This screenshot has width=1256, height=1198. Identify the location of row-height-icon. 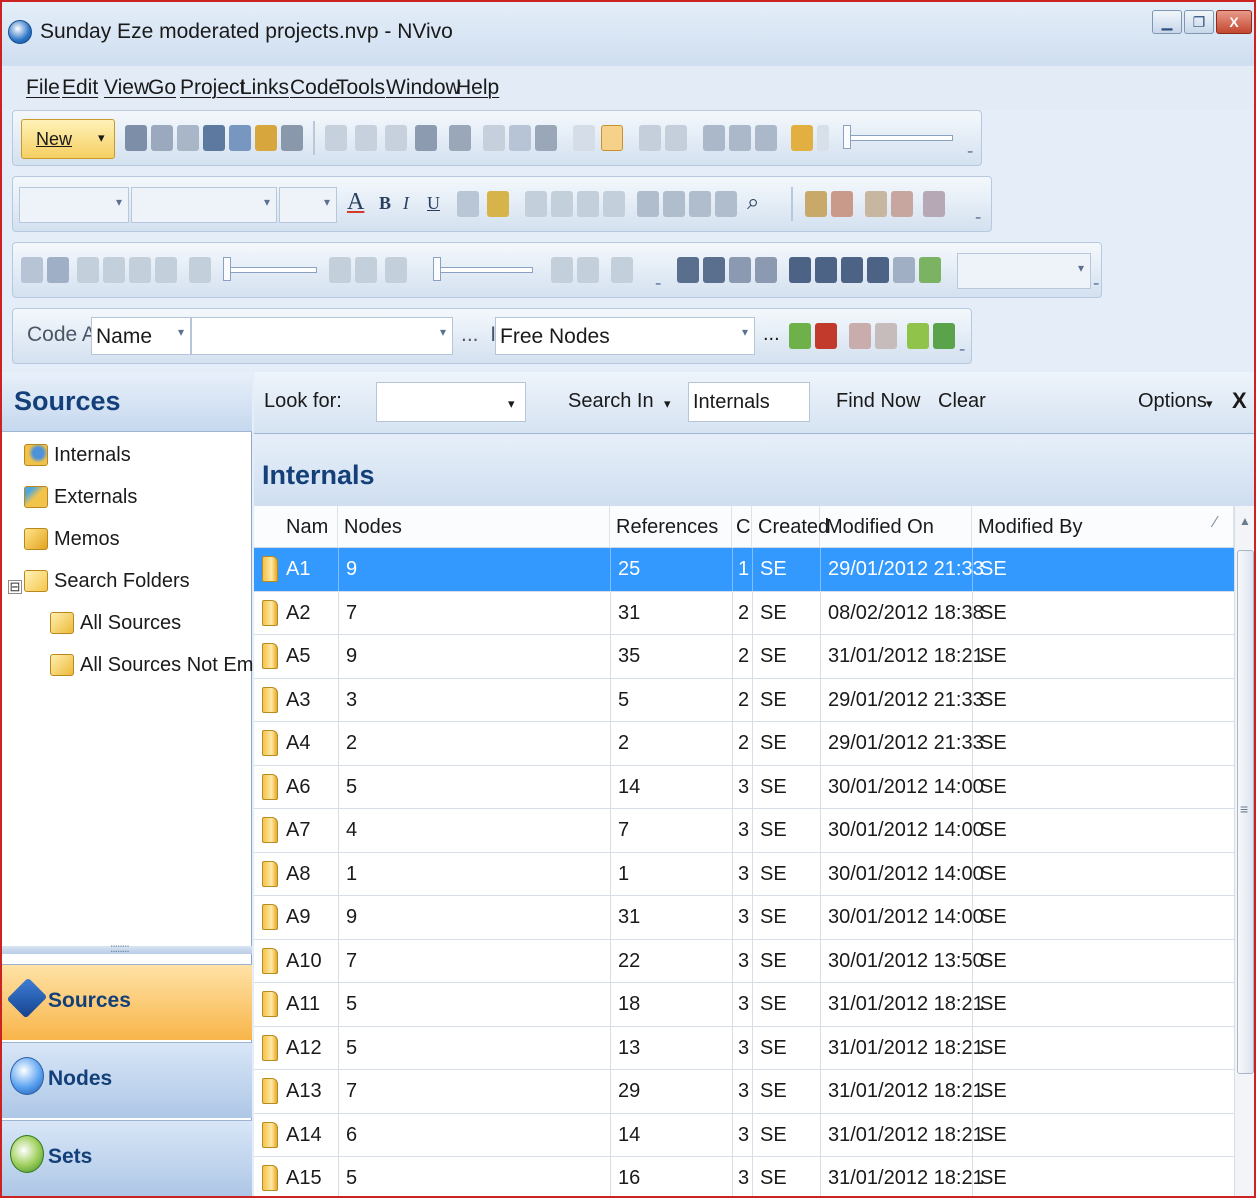
(878, 270).